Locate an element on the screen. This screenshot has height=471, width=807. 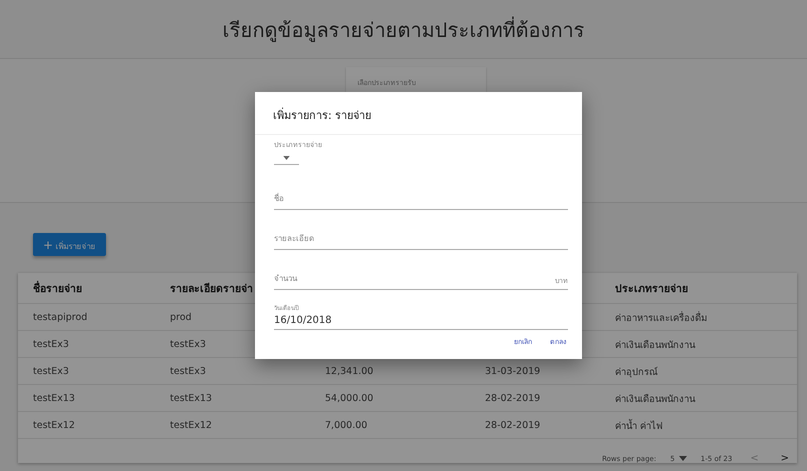
dialog-title: เพิ่มรายการ: รายจ่าย is located at coordinates (418, 113).